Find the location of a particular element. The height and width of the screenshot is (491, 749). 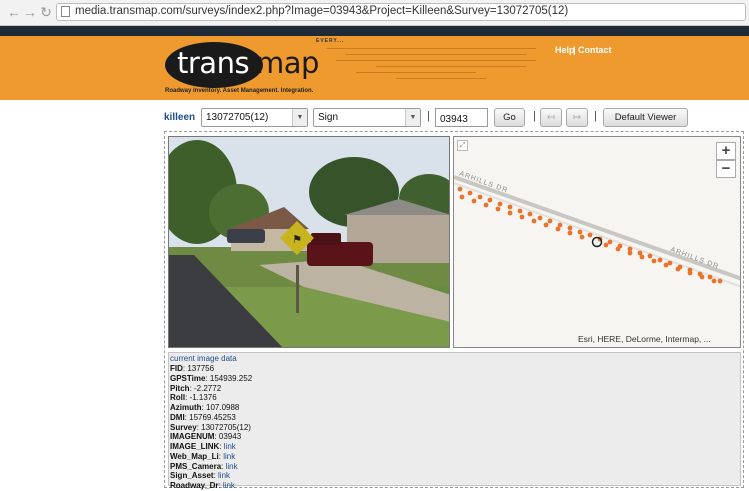

default-viewer-button: Default Viewer is located at coordinates (645, 117).